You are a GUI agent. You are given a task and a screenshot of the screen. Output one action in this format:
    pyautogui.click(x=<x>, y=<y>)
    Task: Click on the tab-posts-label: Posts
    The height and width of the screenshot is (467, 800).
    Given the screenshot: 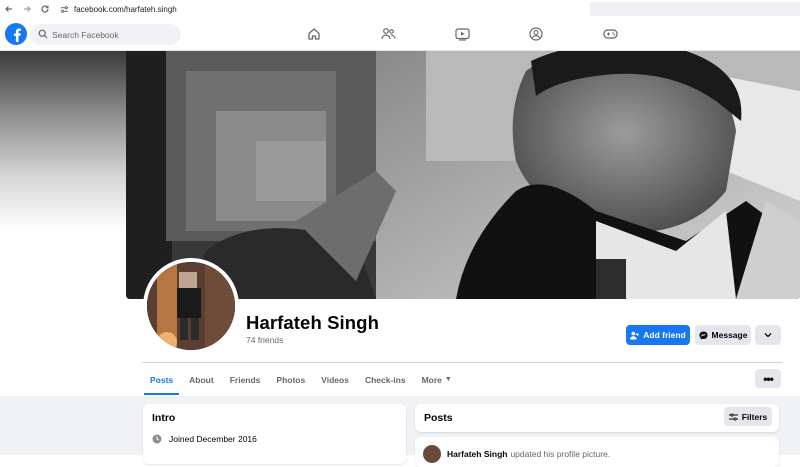 What is the action you would take?
    pyautogui.click(x=162, y=379)
    